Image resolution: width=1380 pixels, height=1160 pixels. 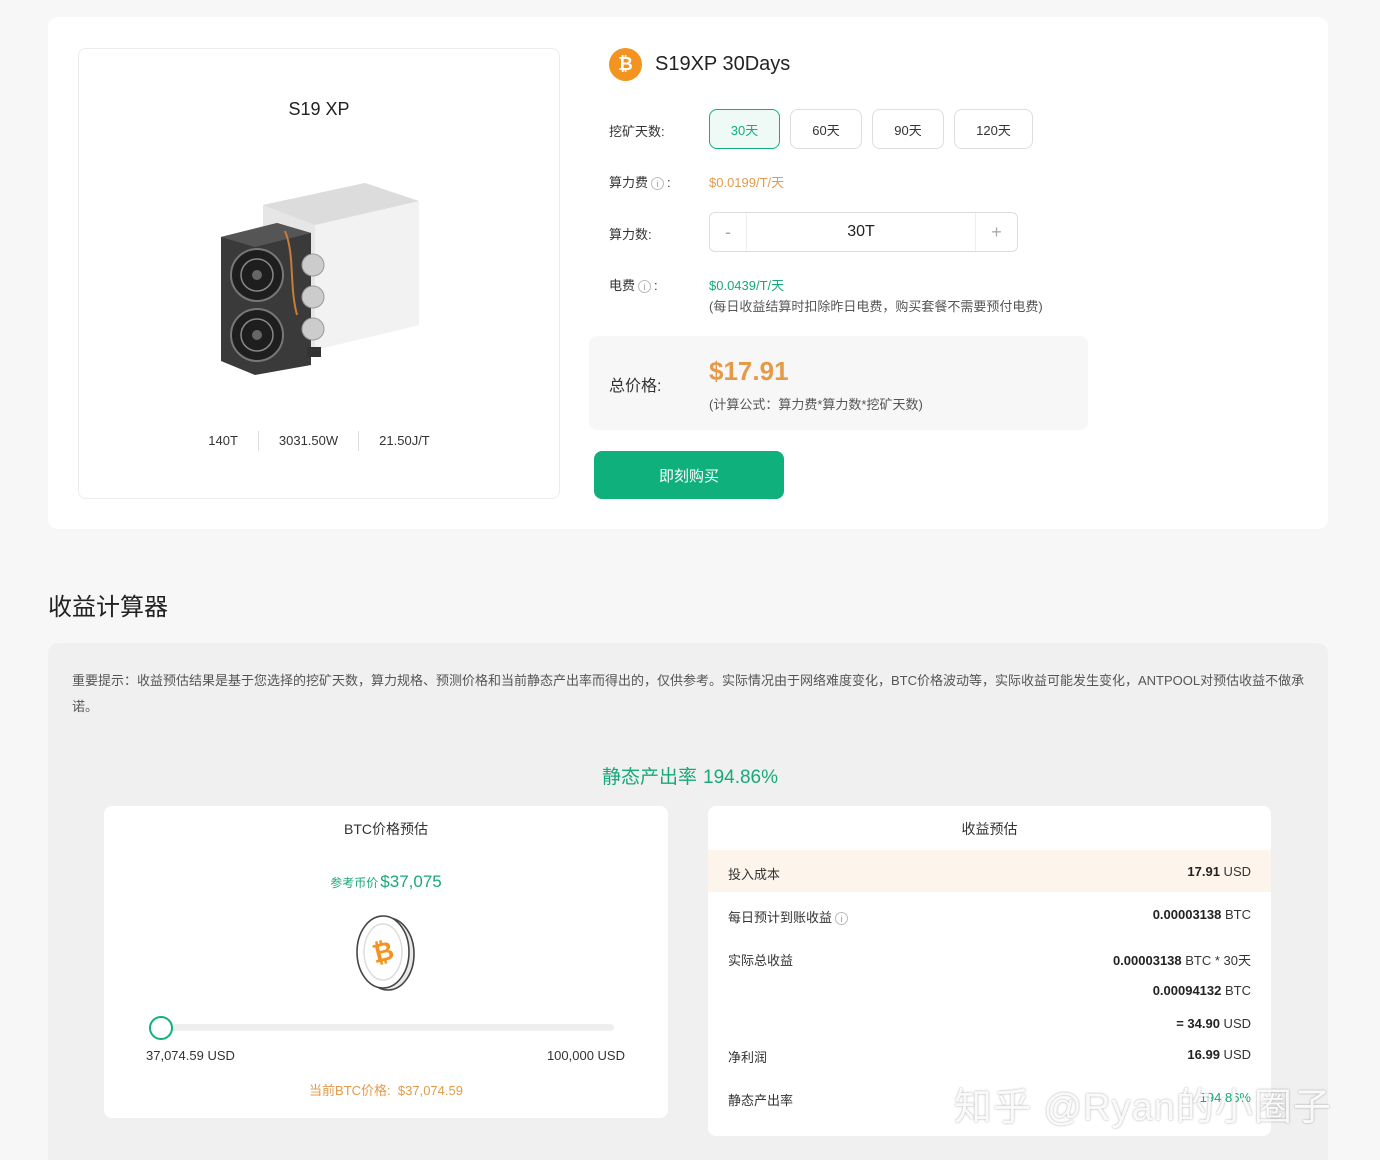 What do you see at coordinates (1235, 871) in the screenshot?
I see `cost-unit: USD` at bounding box center [1235, 871].